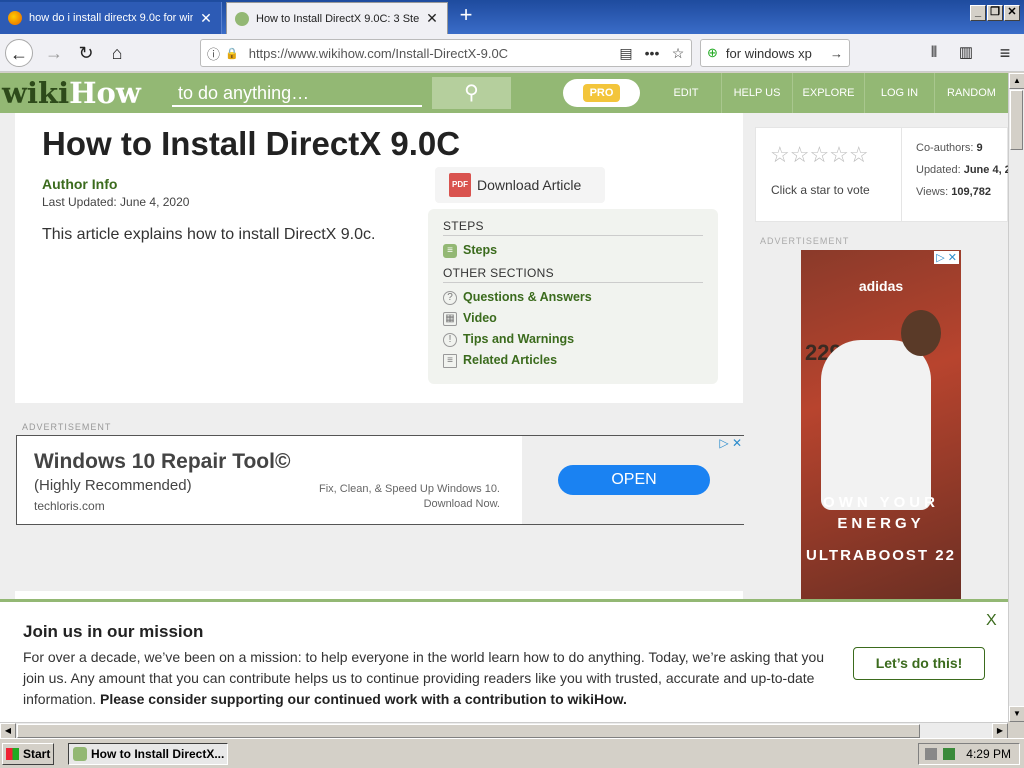 This screenshot has width=1024, height=768. I want to click on browser-window-icon, so click(80, 754).